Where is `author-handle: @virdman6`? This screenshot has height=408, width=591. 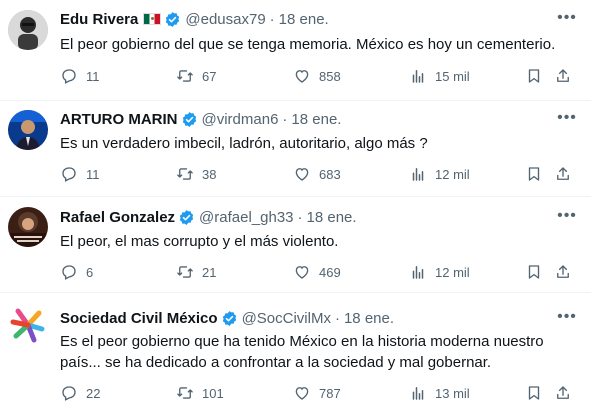
author-handle: @virdman6 is located at coordinates (240, 119).